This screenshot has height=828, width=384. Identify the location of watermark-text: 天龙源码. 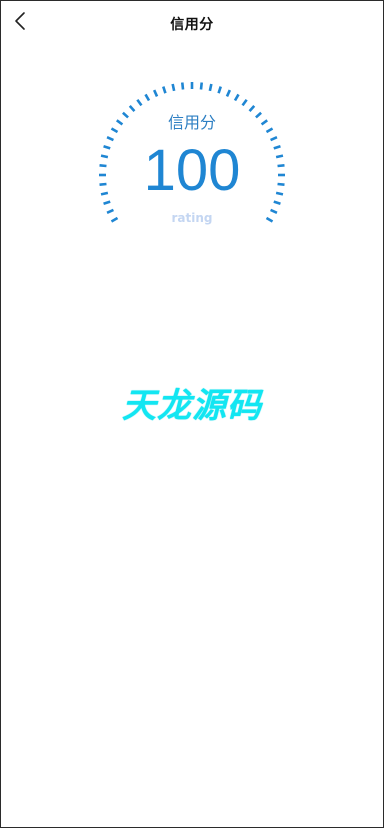
(192, 406).